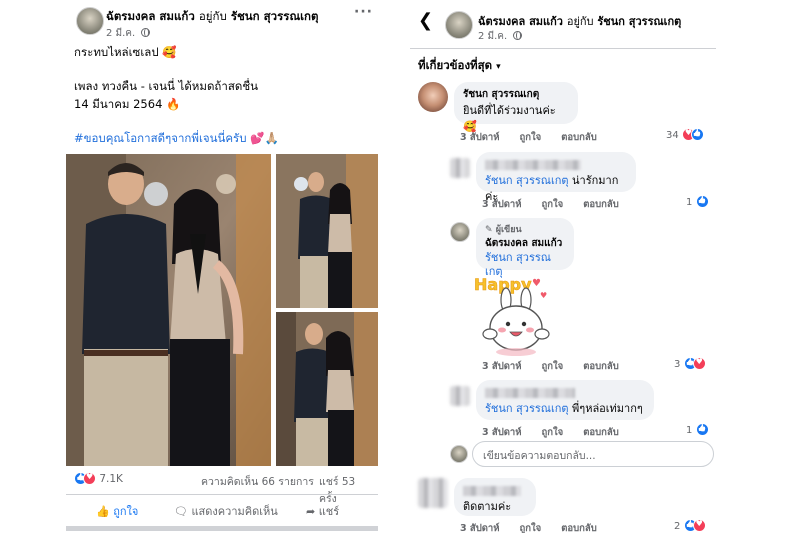 This screenshot has height=533, width=800. What do you see at coordinates (103, 511) in the screenshot?
I see `thumbs-up-icon: 👍` at bounding box center [103, 511].